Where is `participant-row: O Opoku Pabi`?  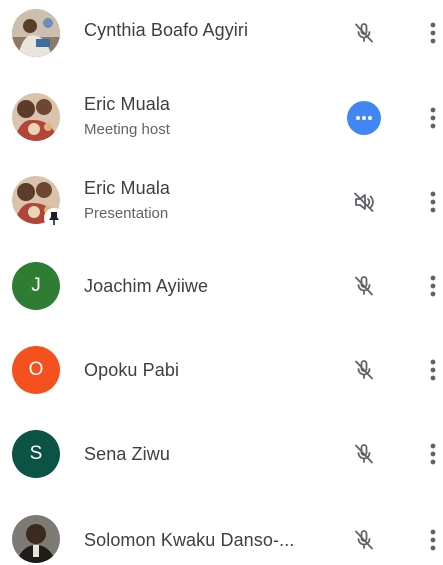 participant-row: O Opoku Pabi is located at coordinates (221, 370).